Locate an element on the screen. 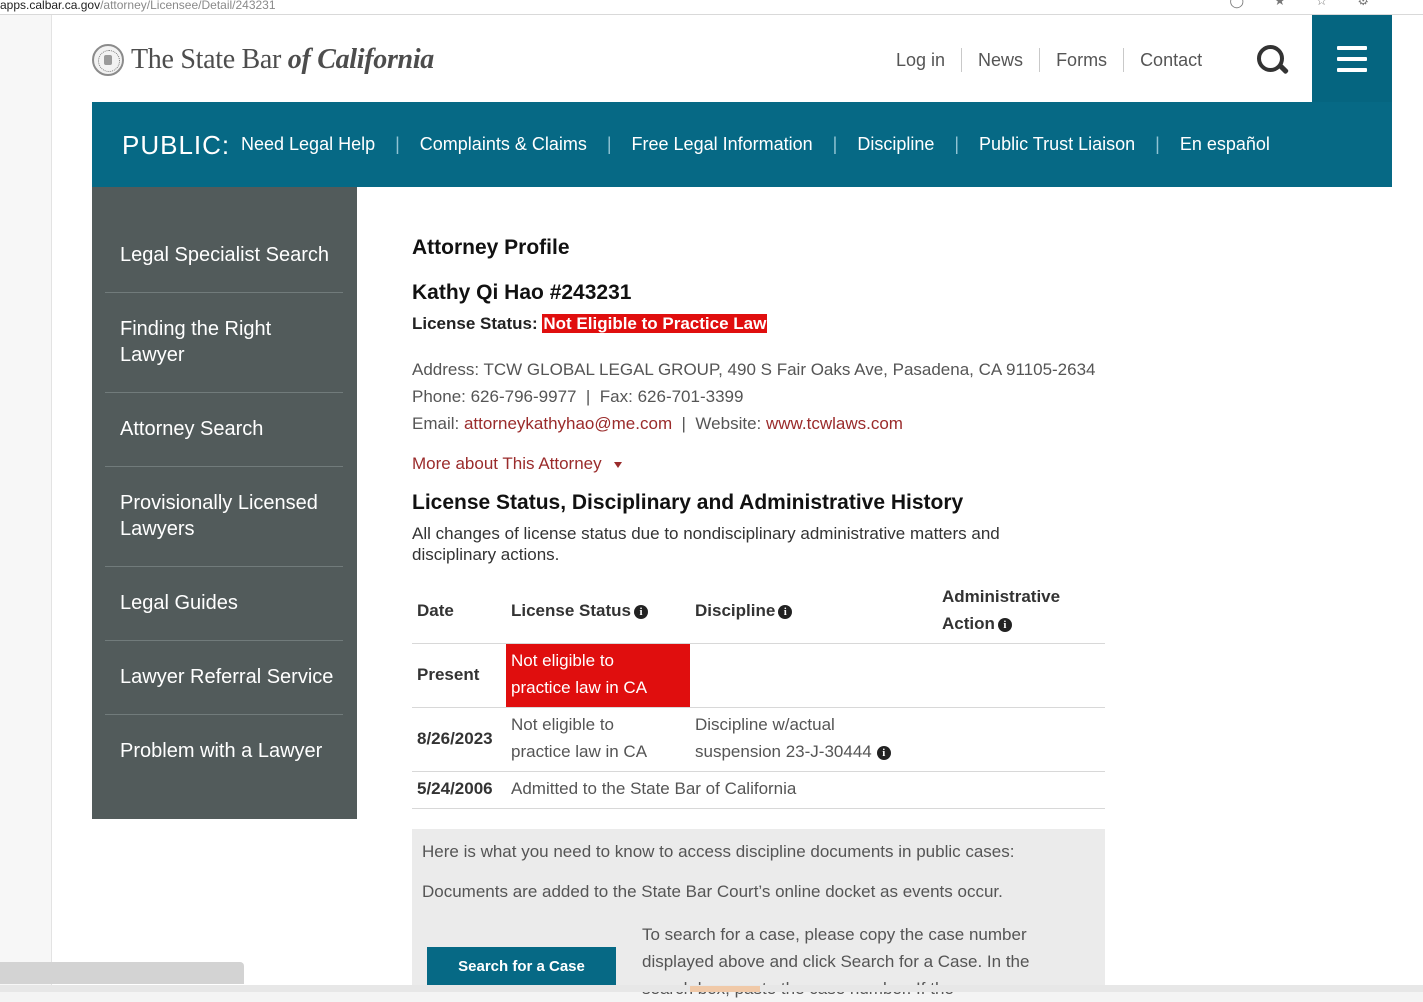 The height and width of the screenshot is (1002, 1423). email-link: attorneykathyhao@me.com is located at coordinates (568, 423).